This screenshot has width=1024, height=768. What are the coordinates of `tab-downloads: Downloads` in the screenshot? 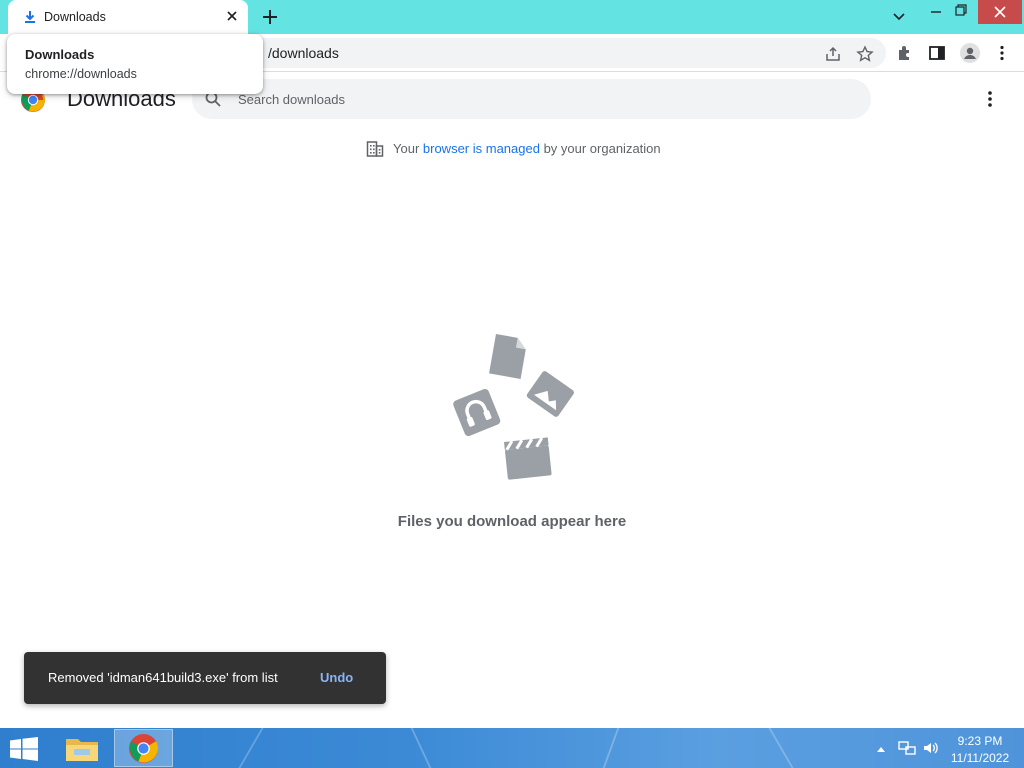 It's located at (128, 17).